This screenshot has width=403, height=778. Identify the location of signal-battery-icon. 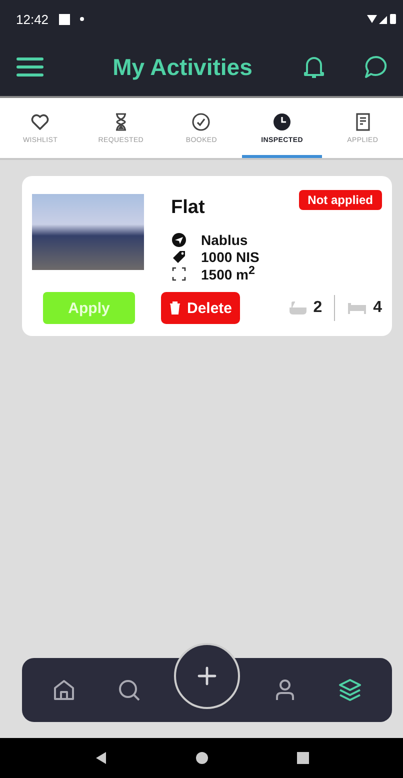
(382, 19).